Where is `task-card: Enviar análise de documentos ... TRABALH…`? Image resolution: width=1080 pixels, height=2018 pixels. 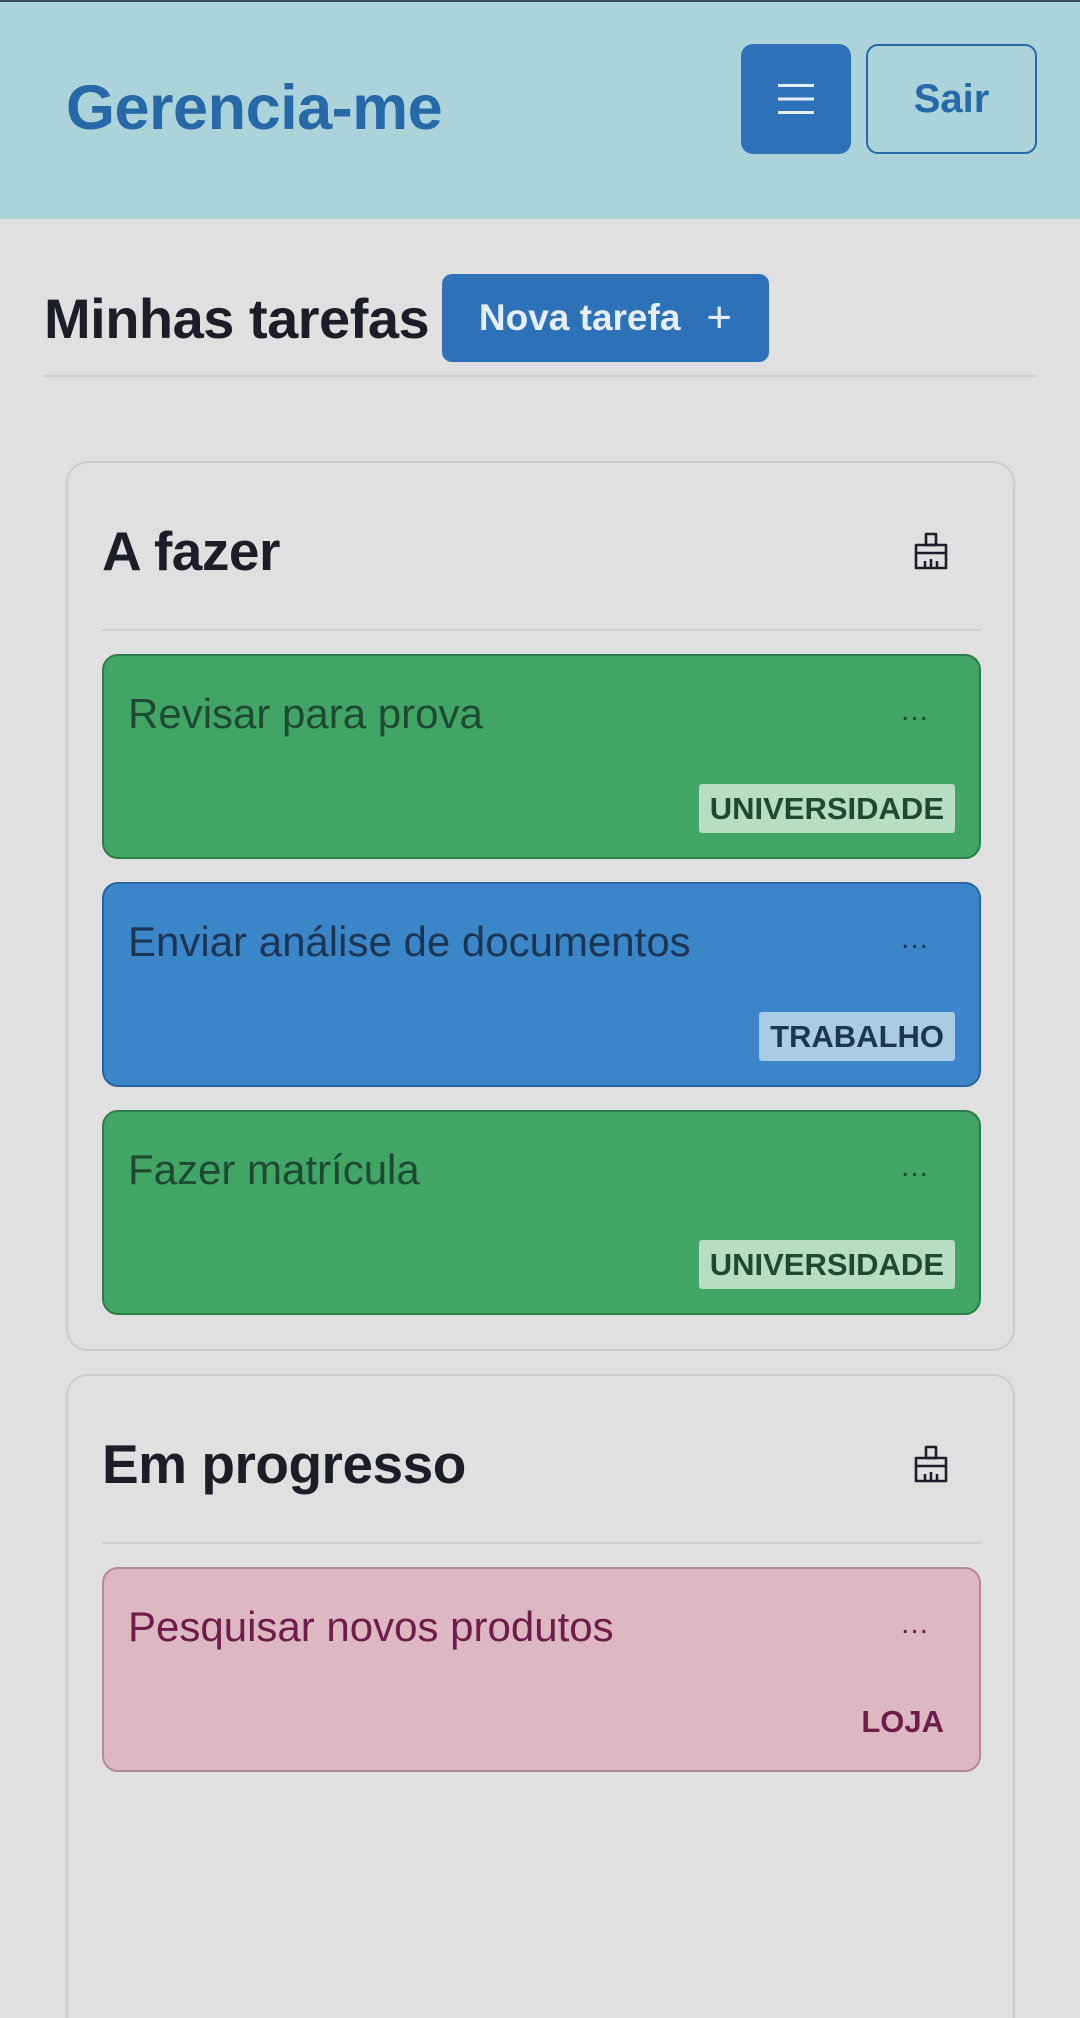 task-card: Enviar análise de documentos ... TRABALH… is located at coordinates (541, 984).